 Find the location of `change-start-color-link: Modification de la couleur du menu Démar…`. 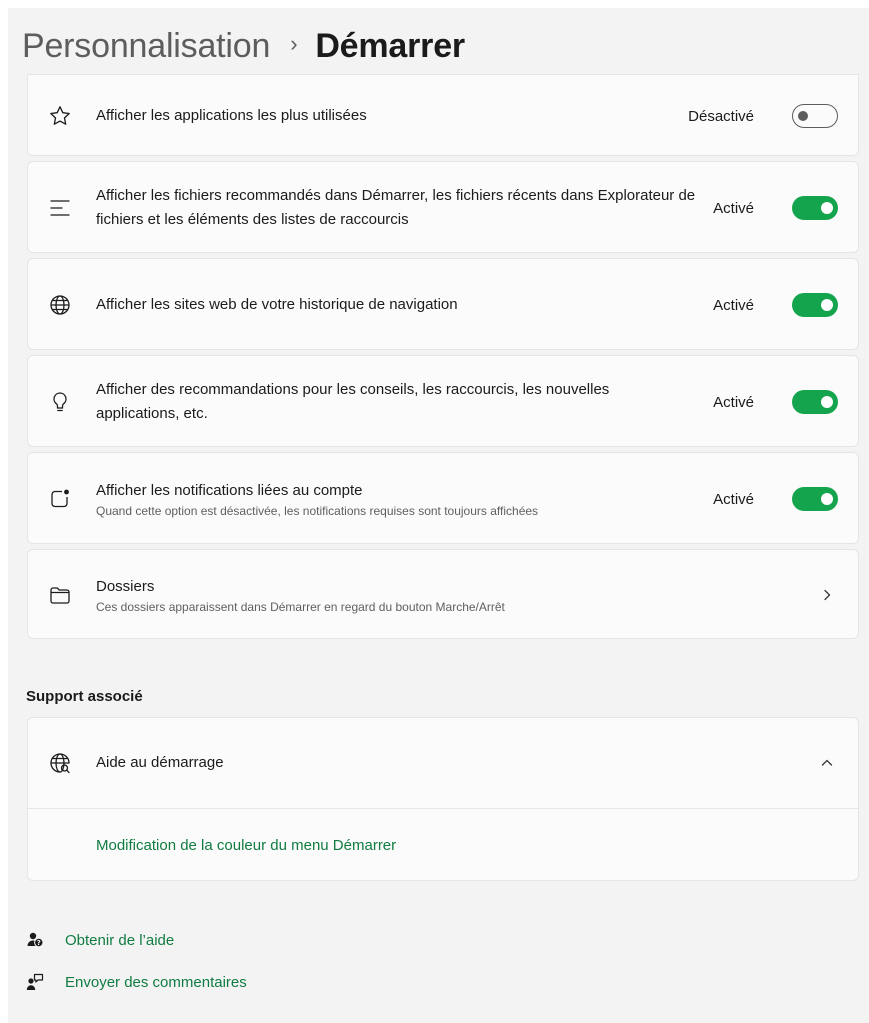

change-start-color-link: Modification de la couleur du menu Démar… is located at coordinates (246, 845).